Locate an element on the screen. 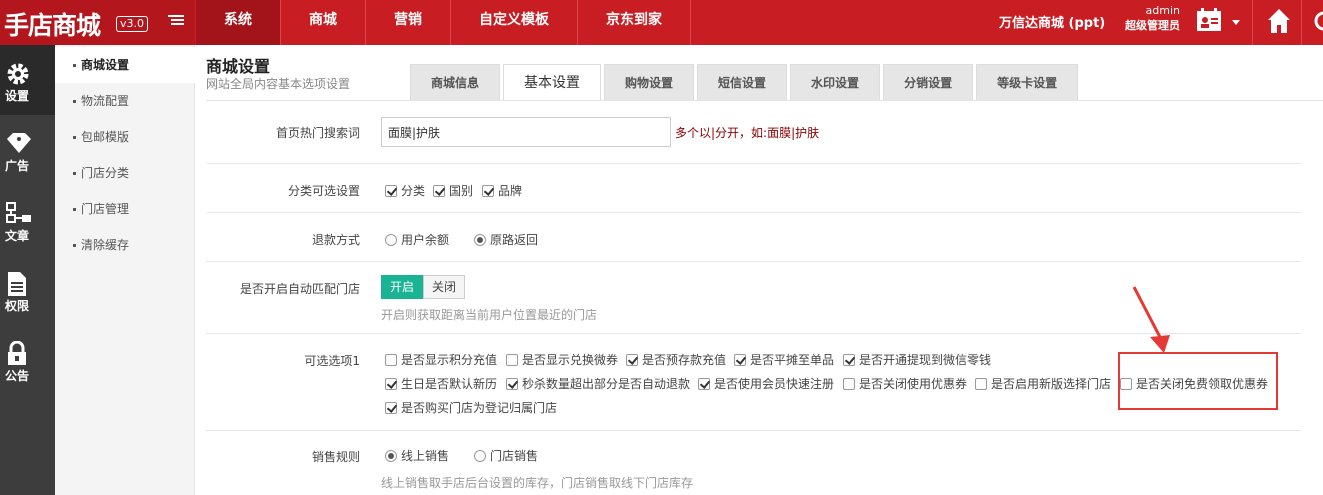  checkbox-deposit-recharge: 是否预存款充值 is located at coordinates (676, 359).